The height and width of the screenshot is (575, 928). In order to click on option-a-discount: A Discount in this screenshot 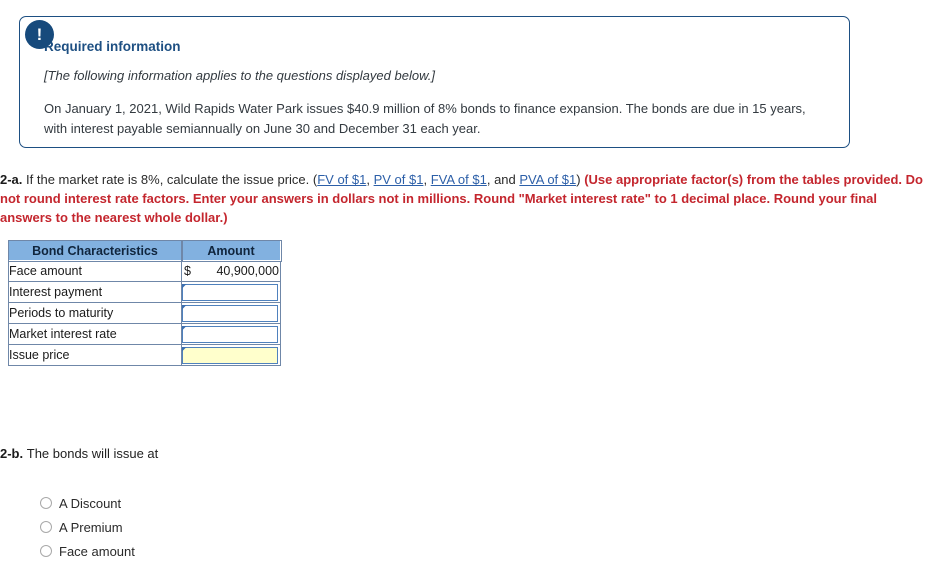, I will do `click(87, 503)`.